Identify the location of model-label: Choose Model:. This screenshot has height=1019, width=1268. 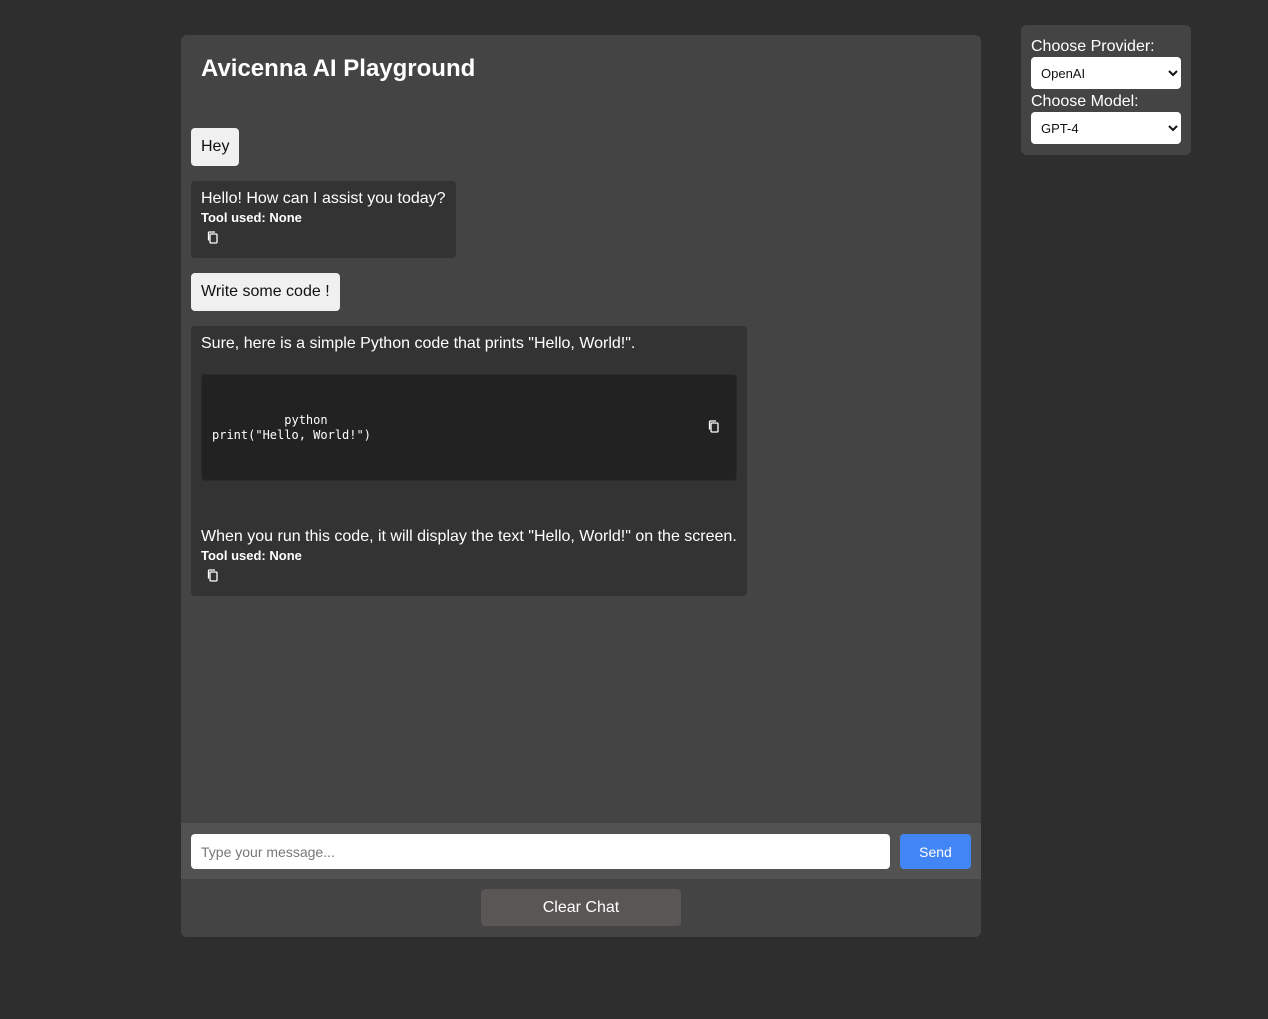
(1085, 101).